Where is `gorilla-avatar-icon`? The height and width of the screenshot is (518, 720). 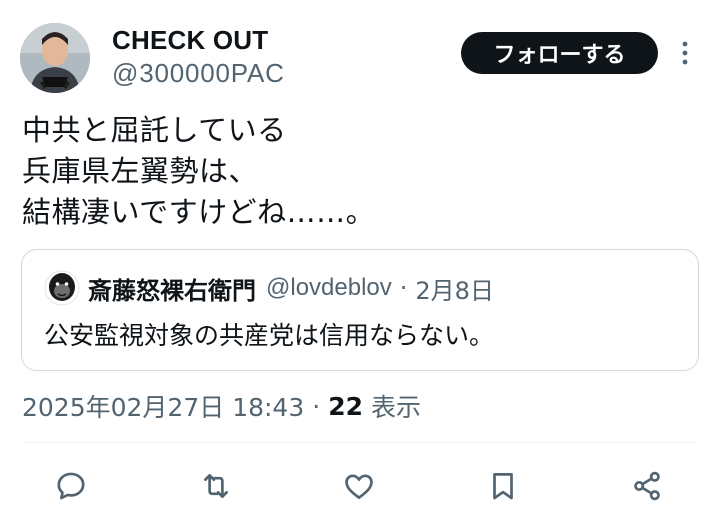
gorilla-avatar-icon is located at coordinates (62, 288).